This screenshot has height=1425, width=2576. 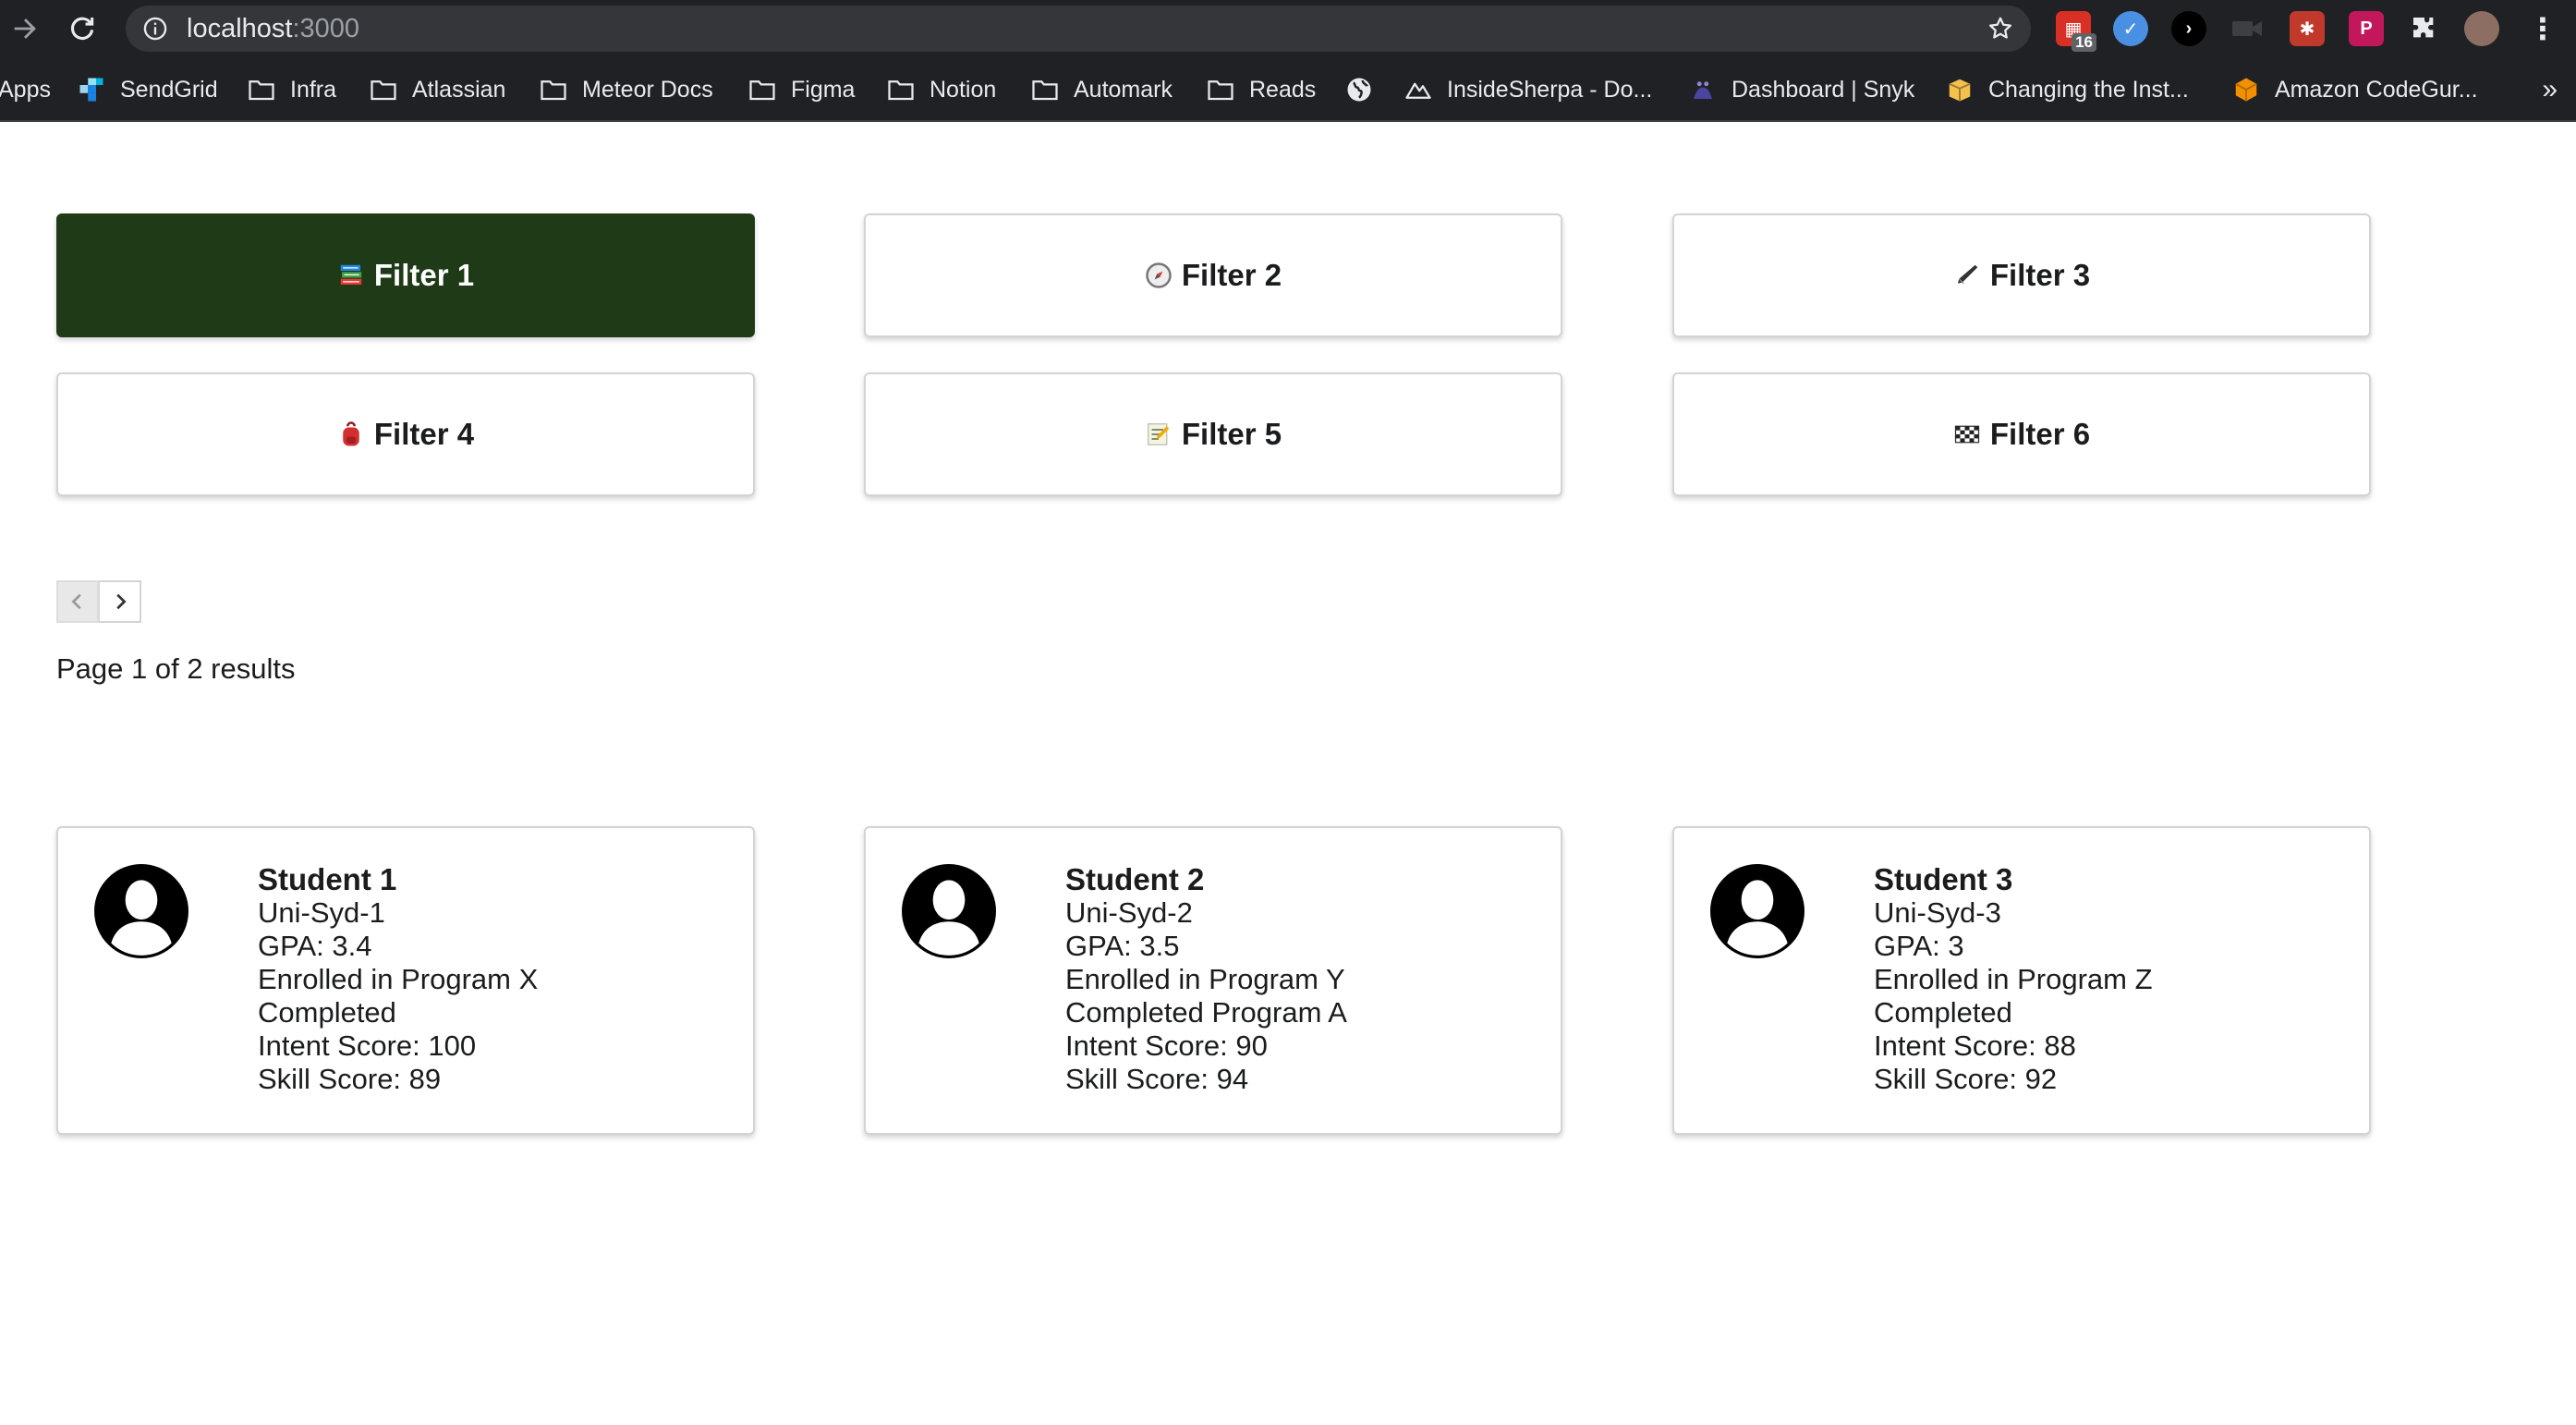 I want to click on bookmark-figma: Figma, so click(x=801, y=89).